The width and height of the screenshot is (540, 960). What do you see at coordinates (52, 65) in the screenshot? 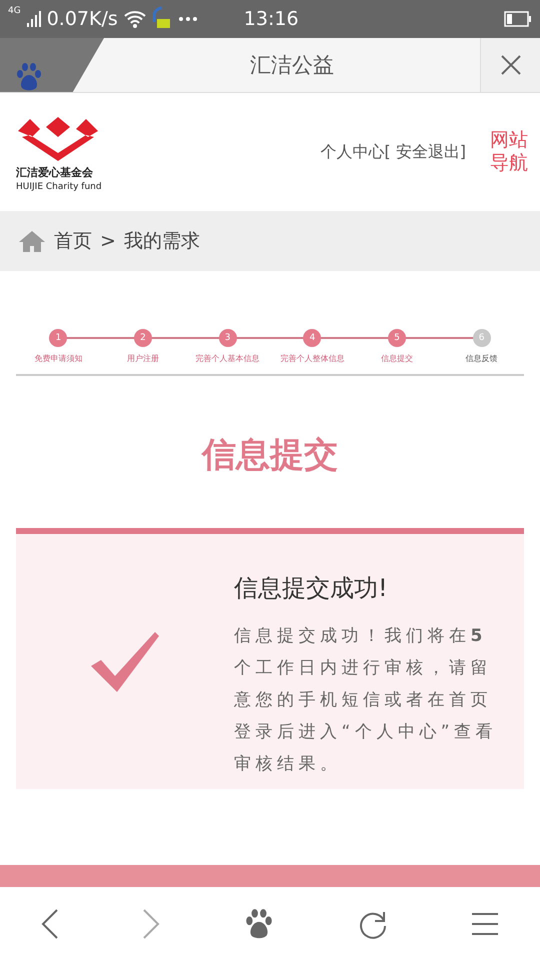
I see `browser-tab` at bounding box center [52, 65].